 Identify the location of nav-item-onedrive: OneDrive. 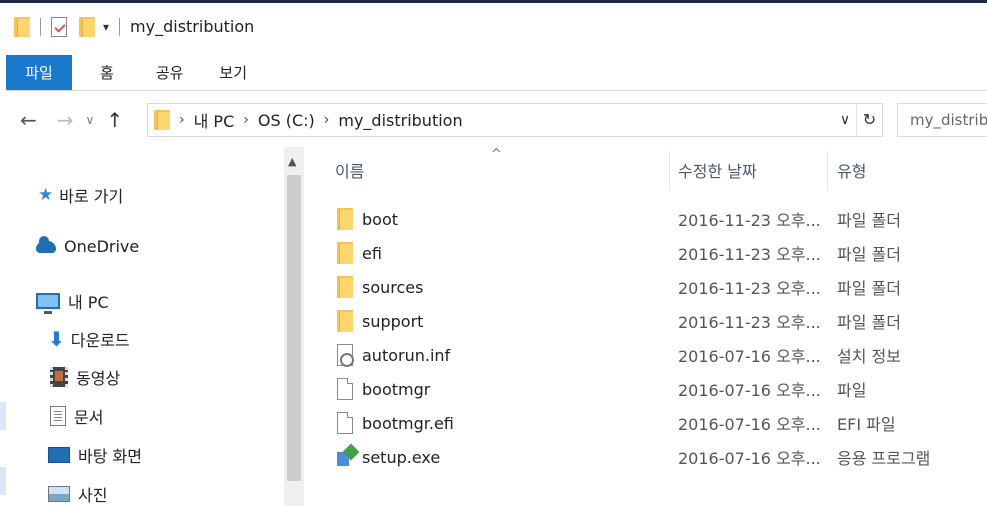
(88, 245).